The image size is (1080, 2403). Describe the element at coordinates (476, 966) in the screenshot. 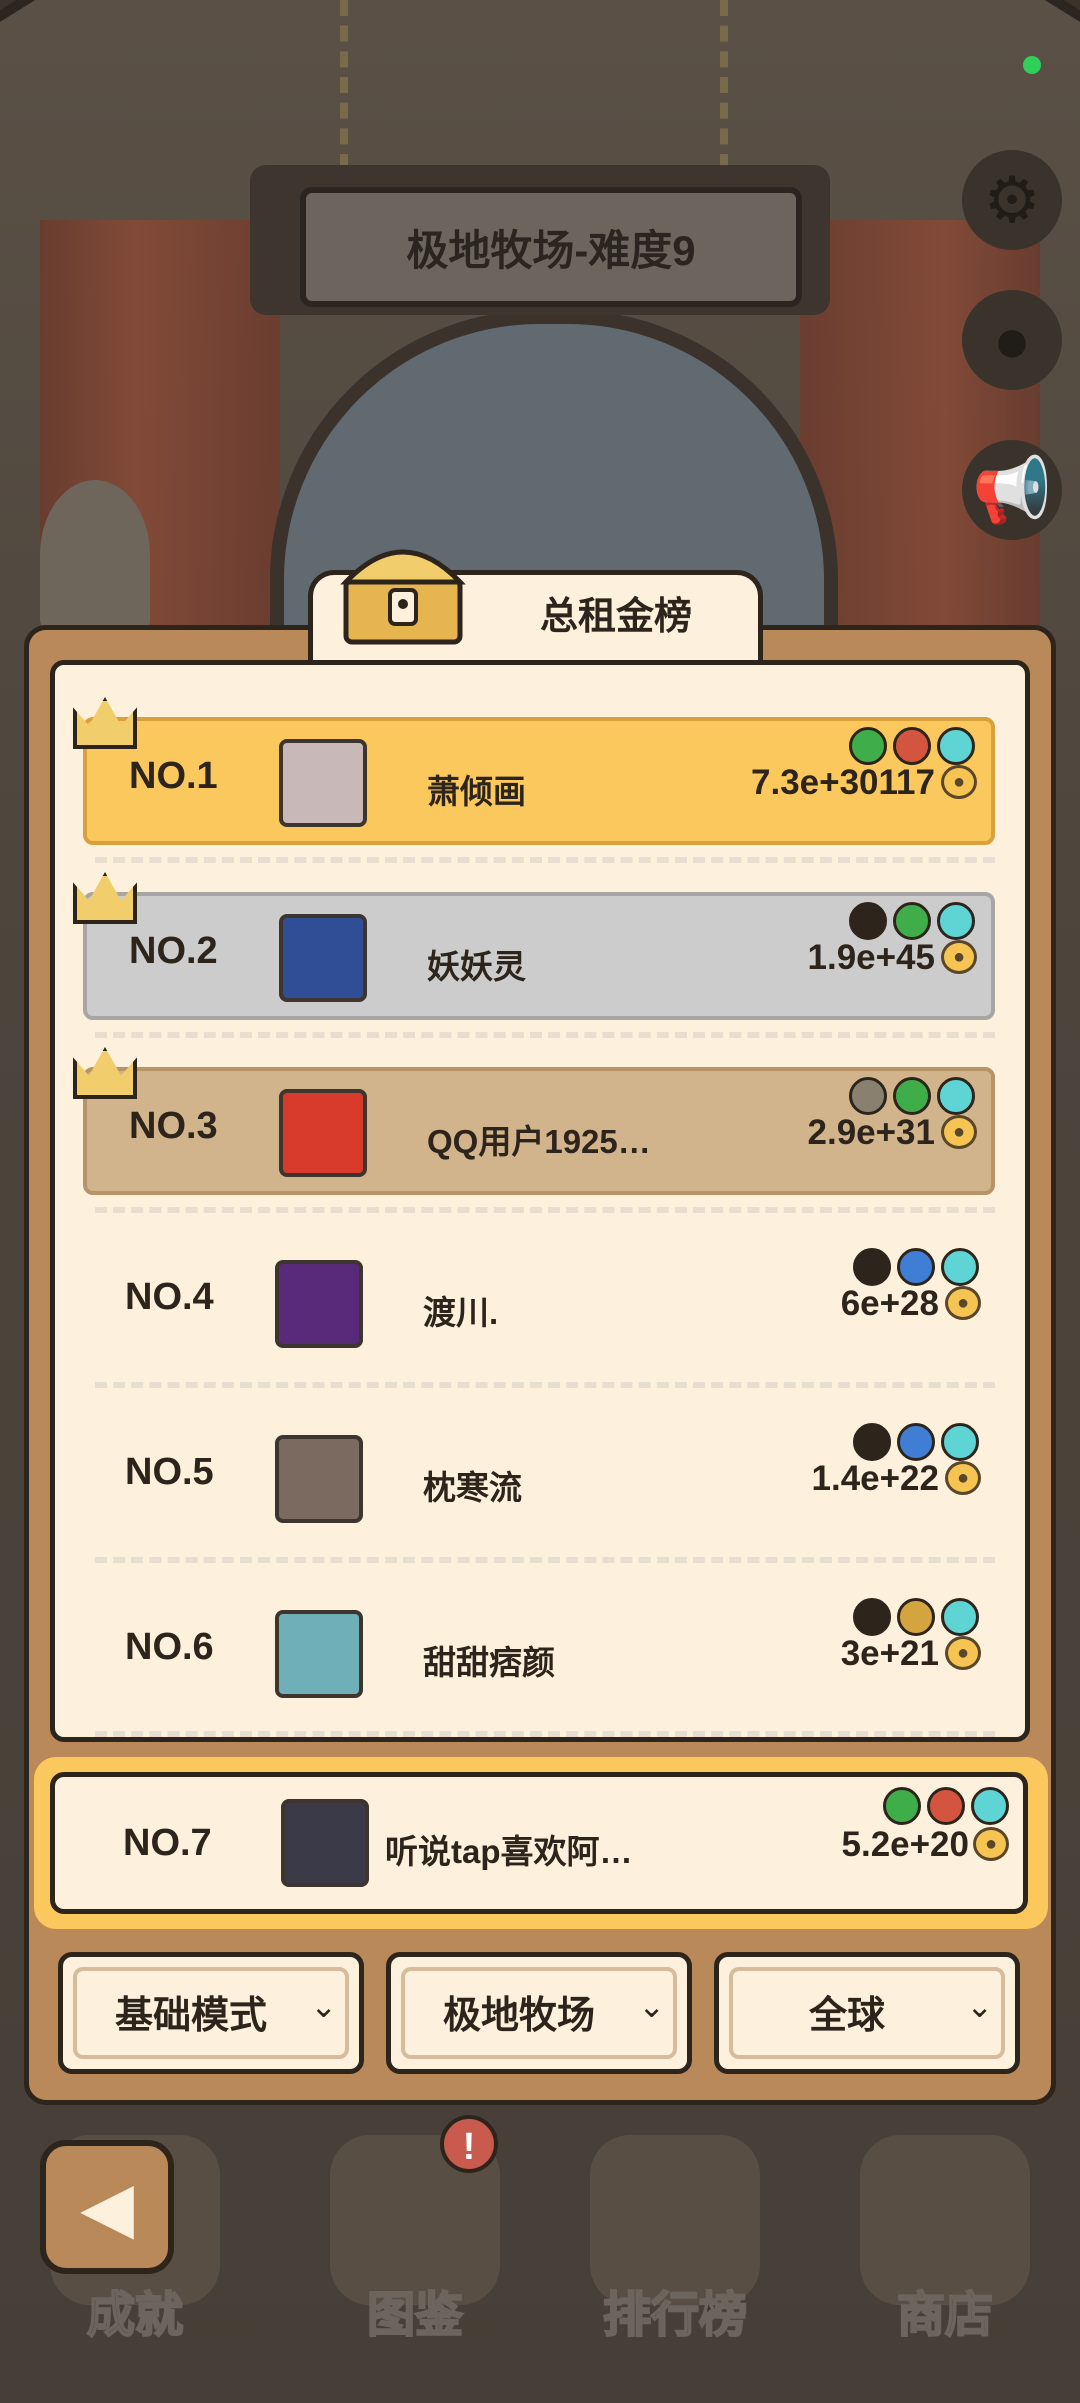

I see `player-name: 妖妖灵` at that location.